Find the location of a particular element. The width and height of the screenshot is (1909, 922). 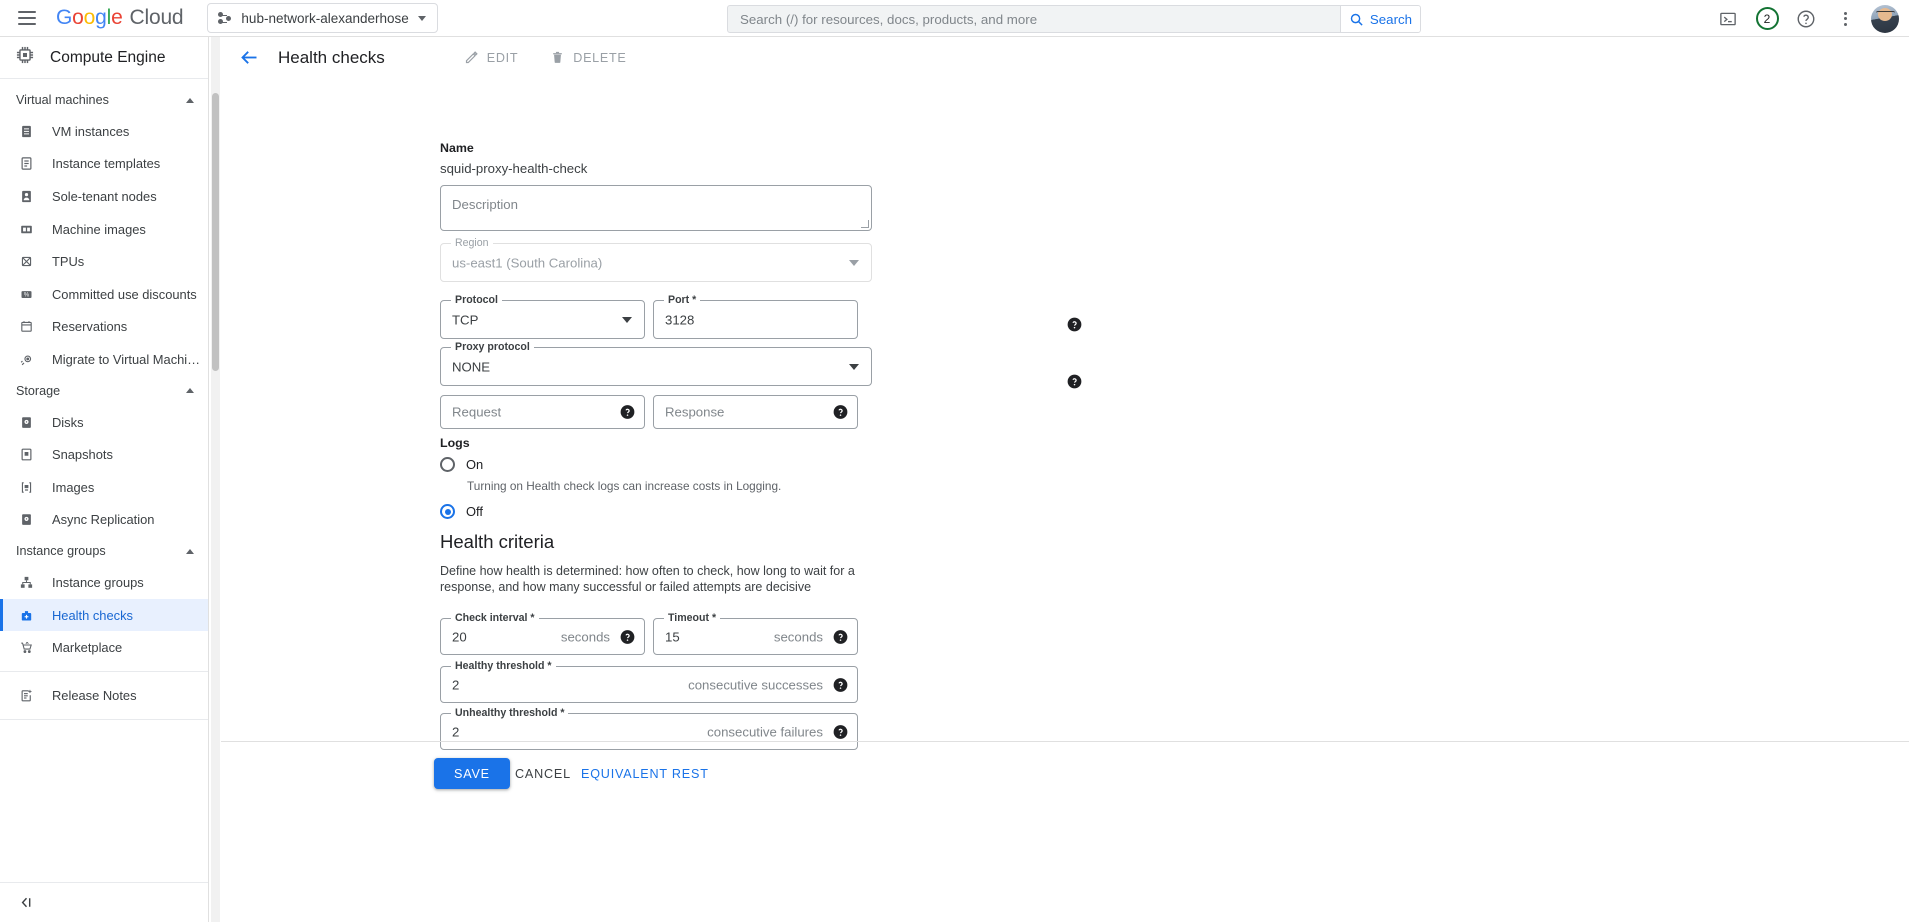

back-arrow-icon is located at coordinates (249, 57).